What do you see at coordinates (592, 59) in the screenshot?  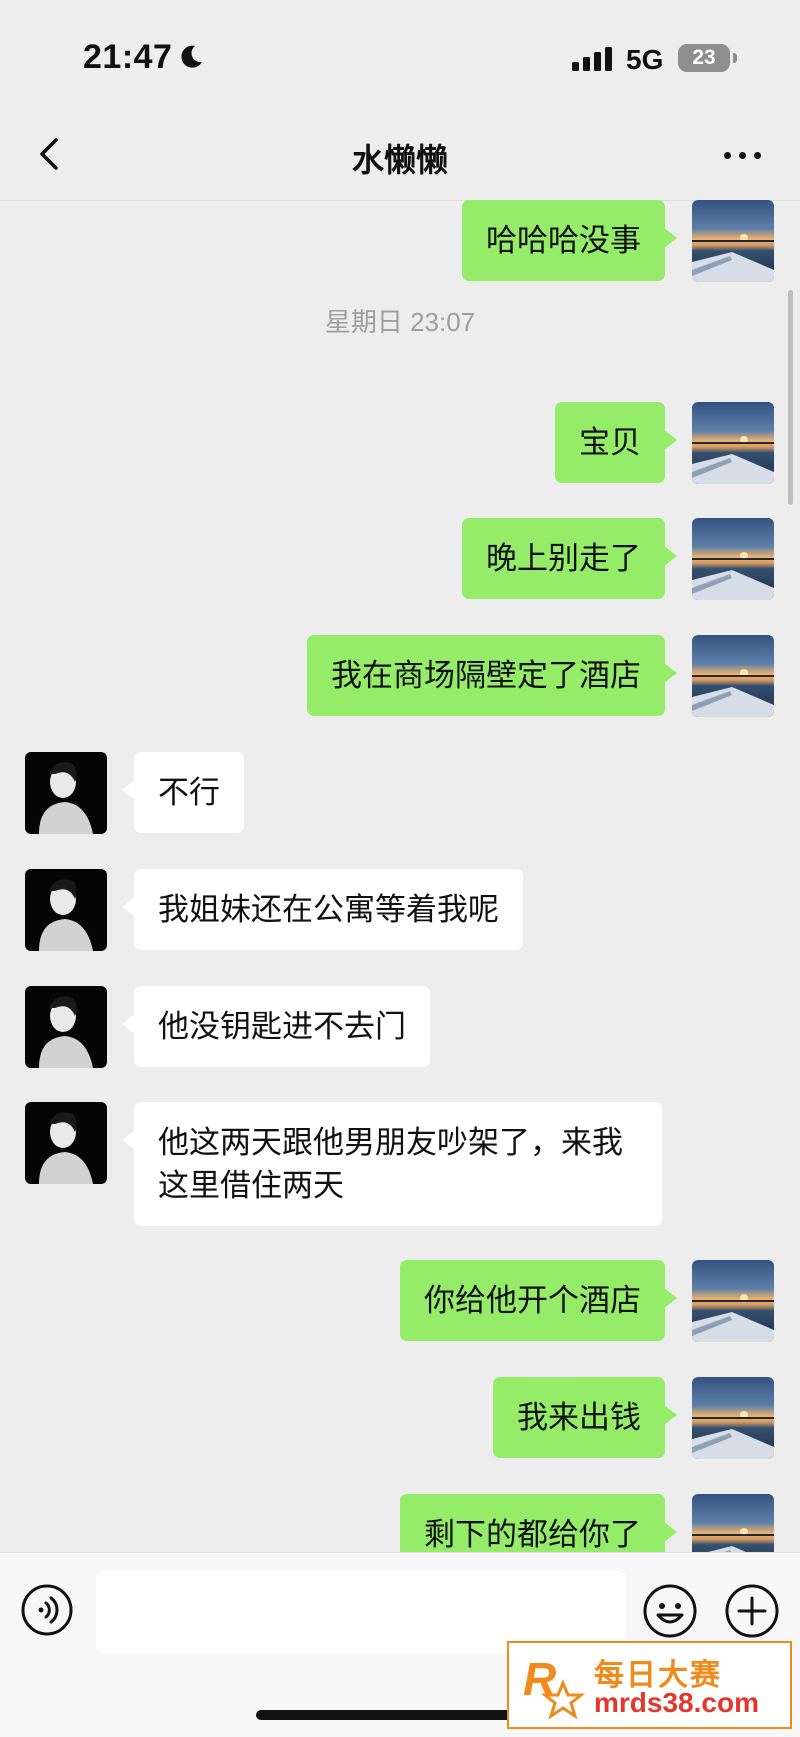 I see `cellular-signal-icon` at bounding box center [592, 59].